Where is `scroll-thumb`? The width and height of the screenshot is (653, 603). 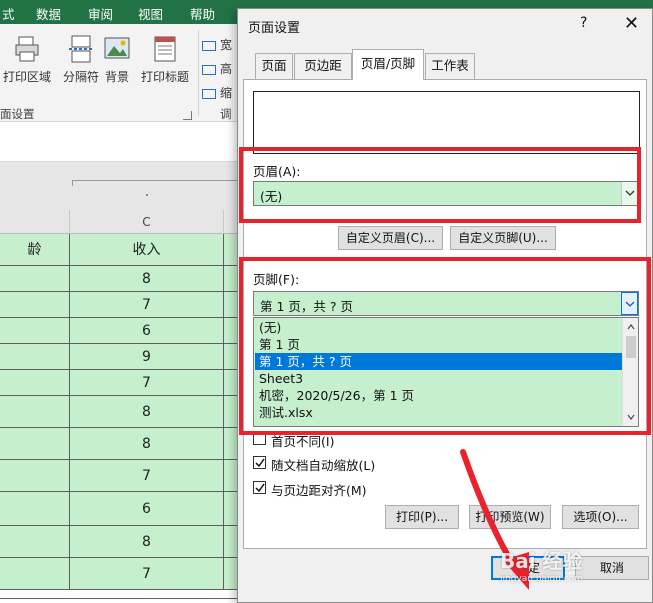 scroll-thumb is located at coordinates (631, 347).